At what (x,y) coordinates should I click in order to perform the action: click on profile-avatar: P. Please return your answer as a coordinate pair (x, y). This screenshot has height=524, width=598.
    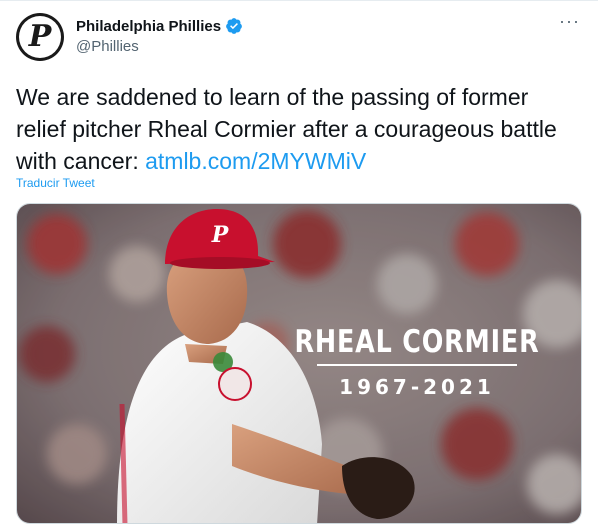
    Looking at the image, I should click on (40, 37).